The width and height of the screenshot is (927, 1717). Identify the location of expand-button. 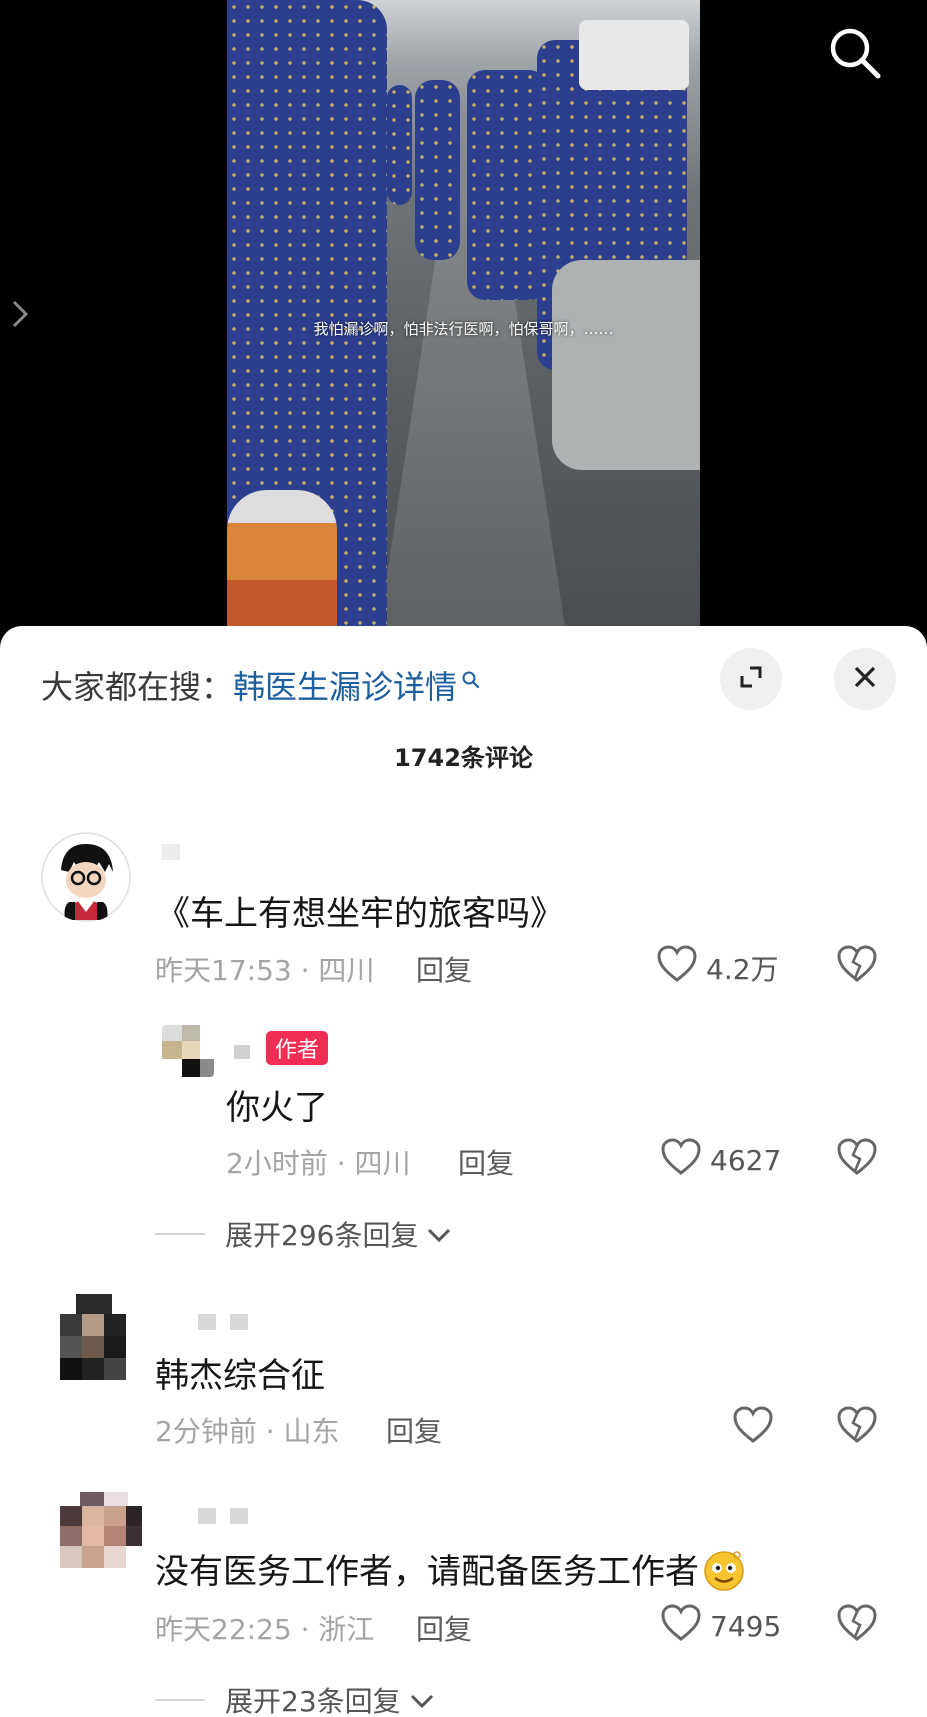
(751, 679).